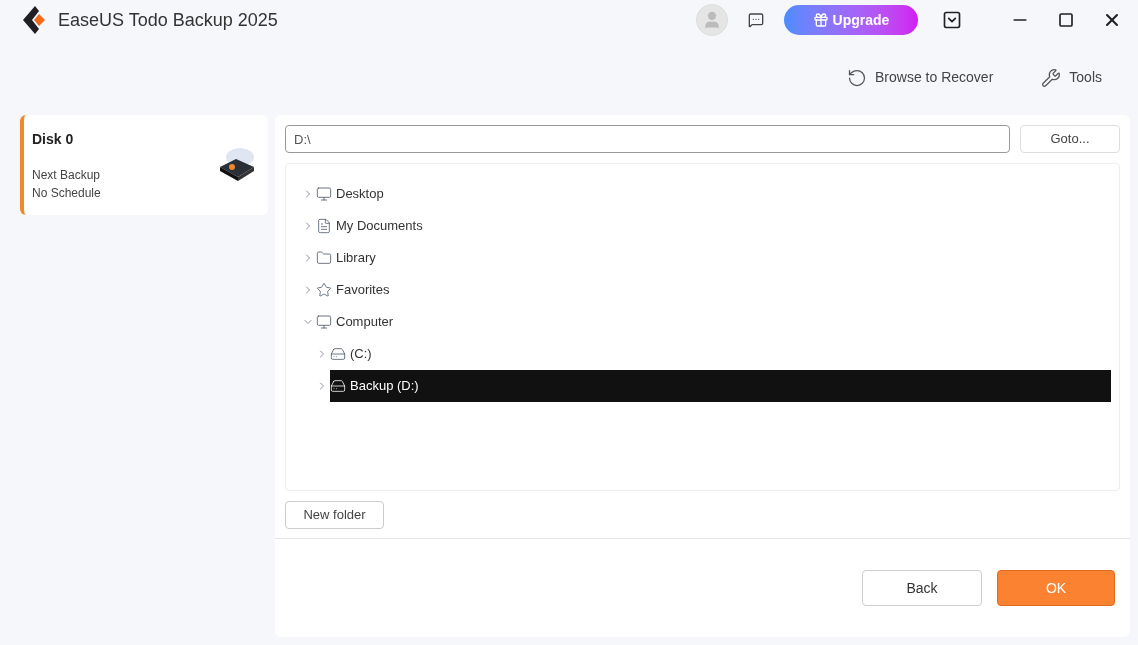 The width and height of the screenshot is (1138, 645). What do you see at coordinates (1071, 77) in the screenshot?
I see `toolbar-button: Tools` at bounding box center [1071, 77].